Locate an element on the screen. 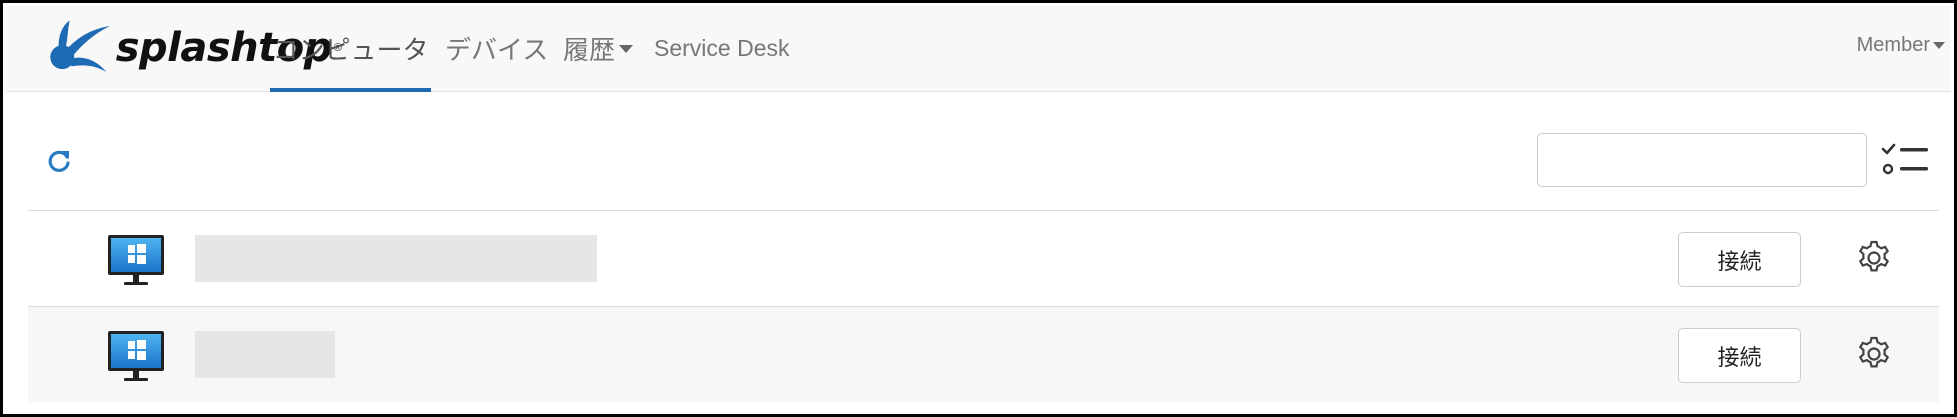  user-menu-label: Member is located at coordinates (1893, 44).